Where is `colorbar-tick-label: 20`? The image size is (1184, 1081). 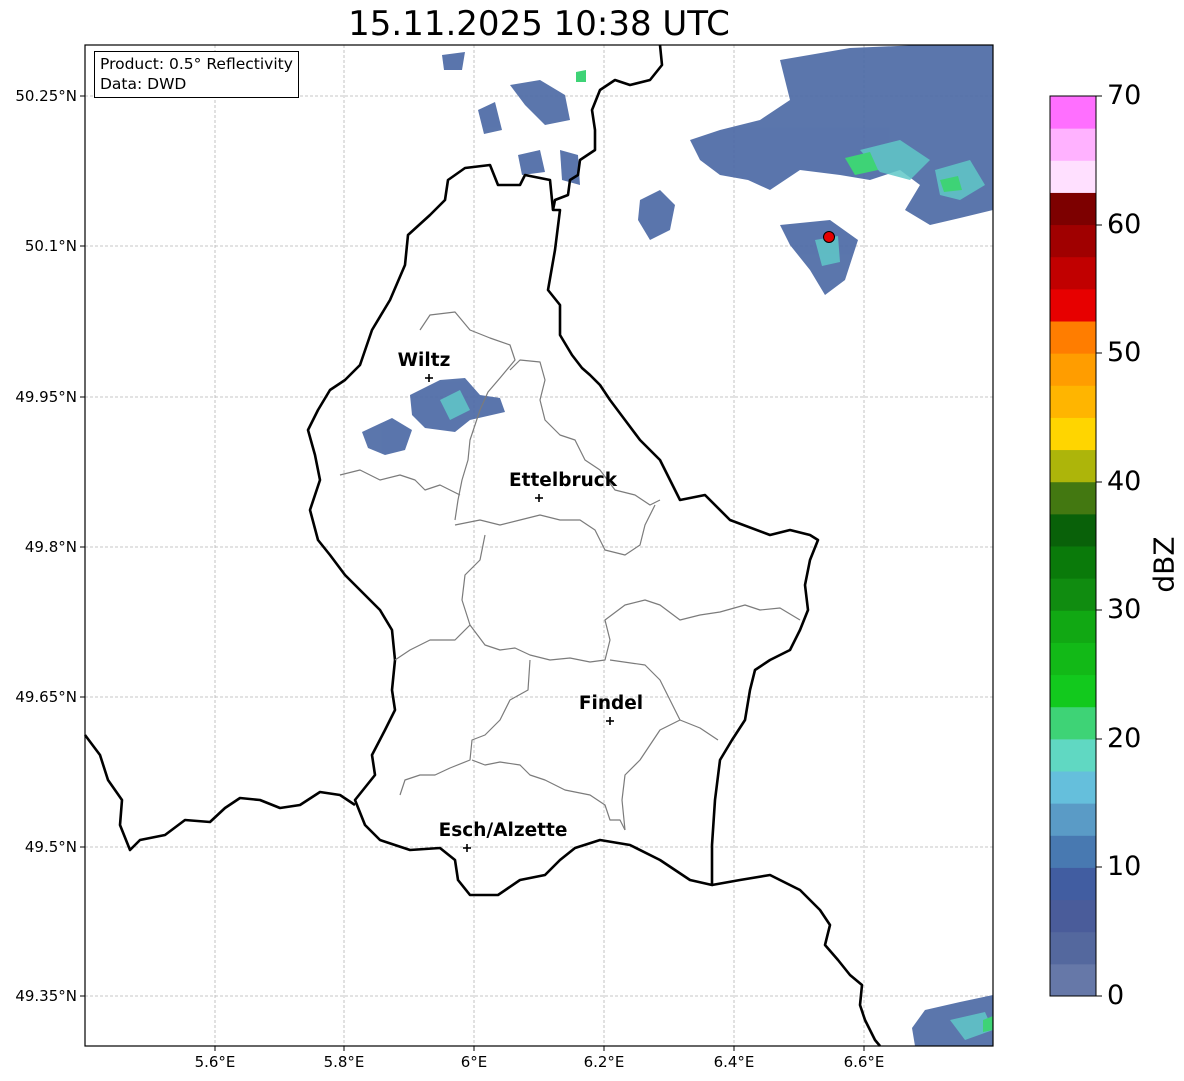
colorbar-tick-label: 20 is located at coordinates (1124, 738).